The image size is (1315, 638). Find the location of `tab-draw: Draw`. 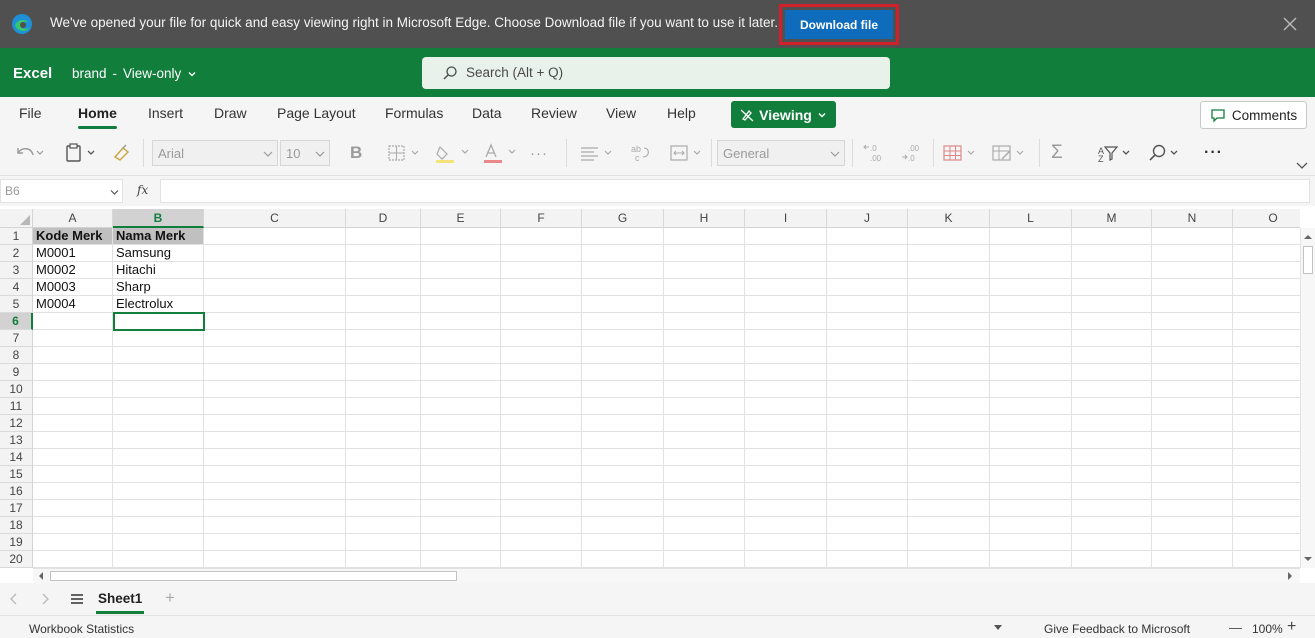

tab-draw: Draw is located at coordinates (230, 113).